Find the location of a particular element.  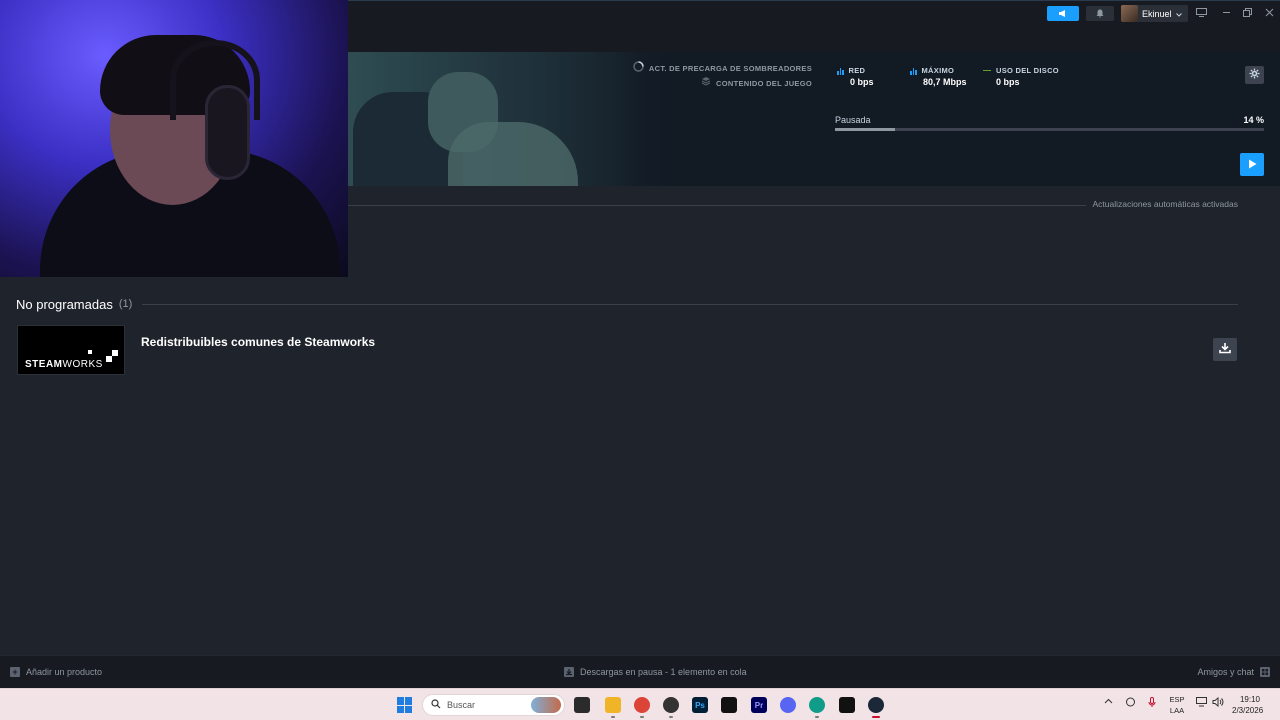

auto-updates-text: Actualizaciones automáticas activadas is located at coordinates (1165, 204).